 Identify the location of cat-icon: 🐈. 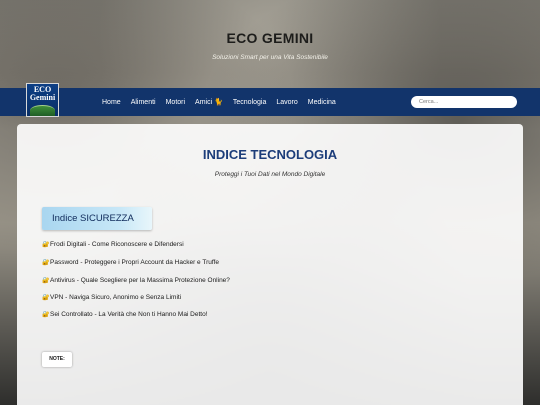
(218, 102).